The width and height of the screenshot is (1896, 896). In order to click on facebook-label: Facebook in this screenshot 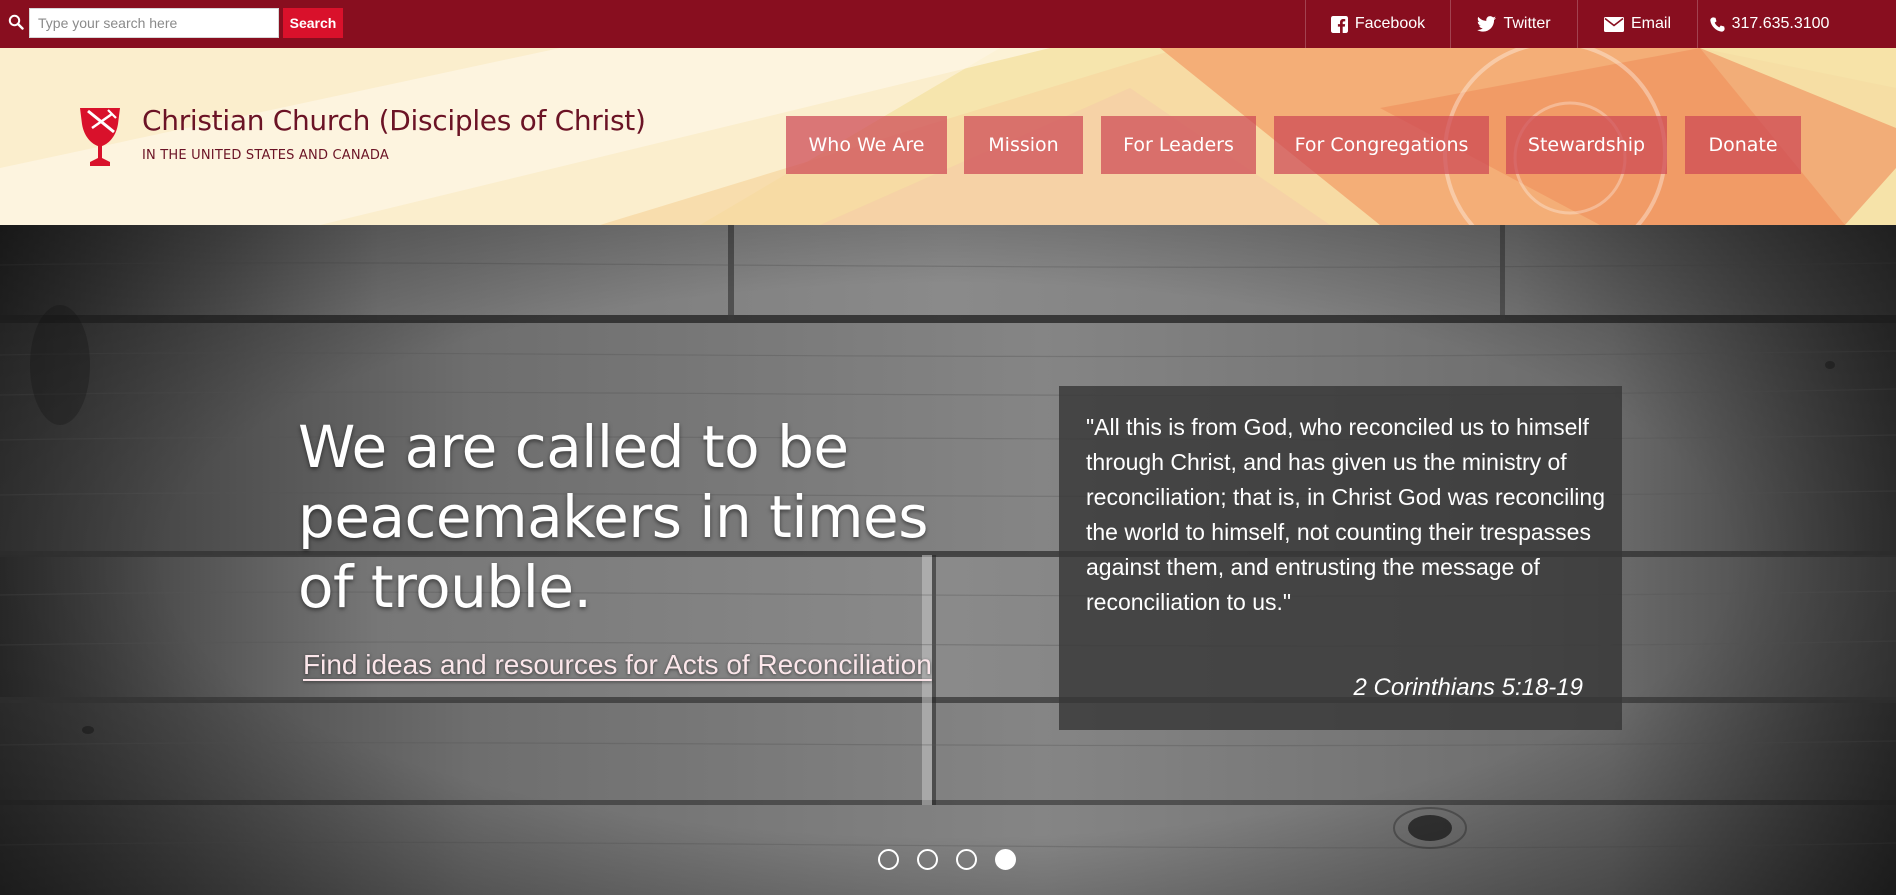, I will do `click(1390, 23)`.